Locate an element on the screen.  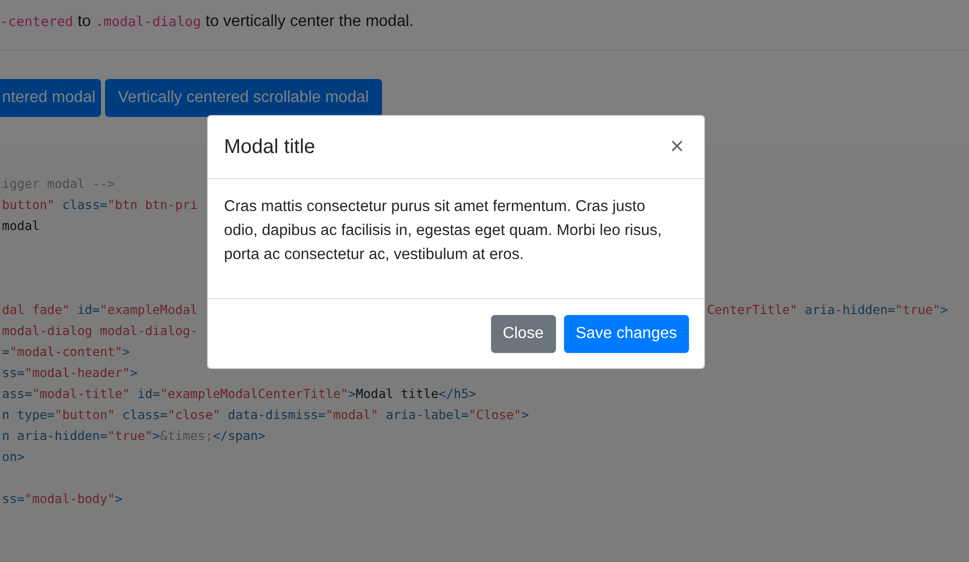
code-line: modal-dialog modal-dialog- is located at coordinates (100, 330).